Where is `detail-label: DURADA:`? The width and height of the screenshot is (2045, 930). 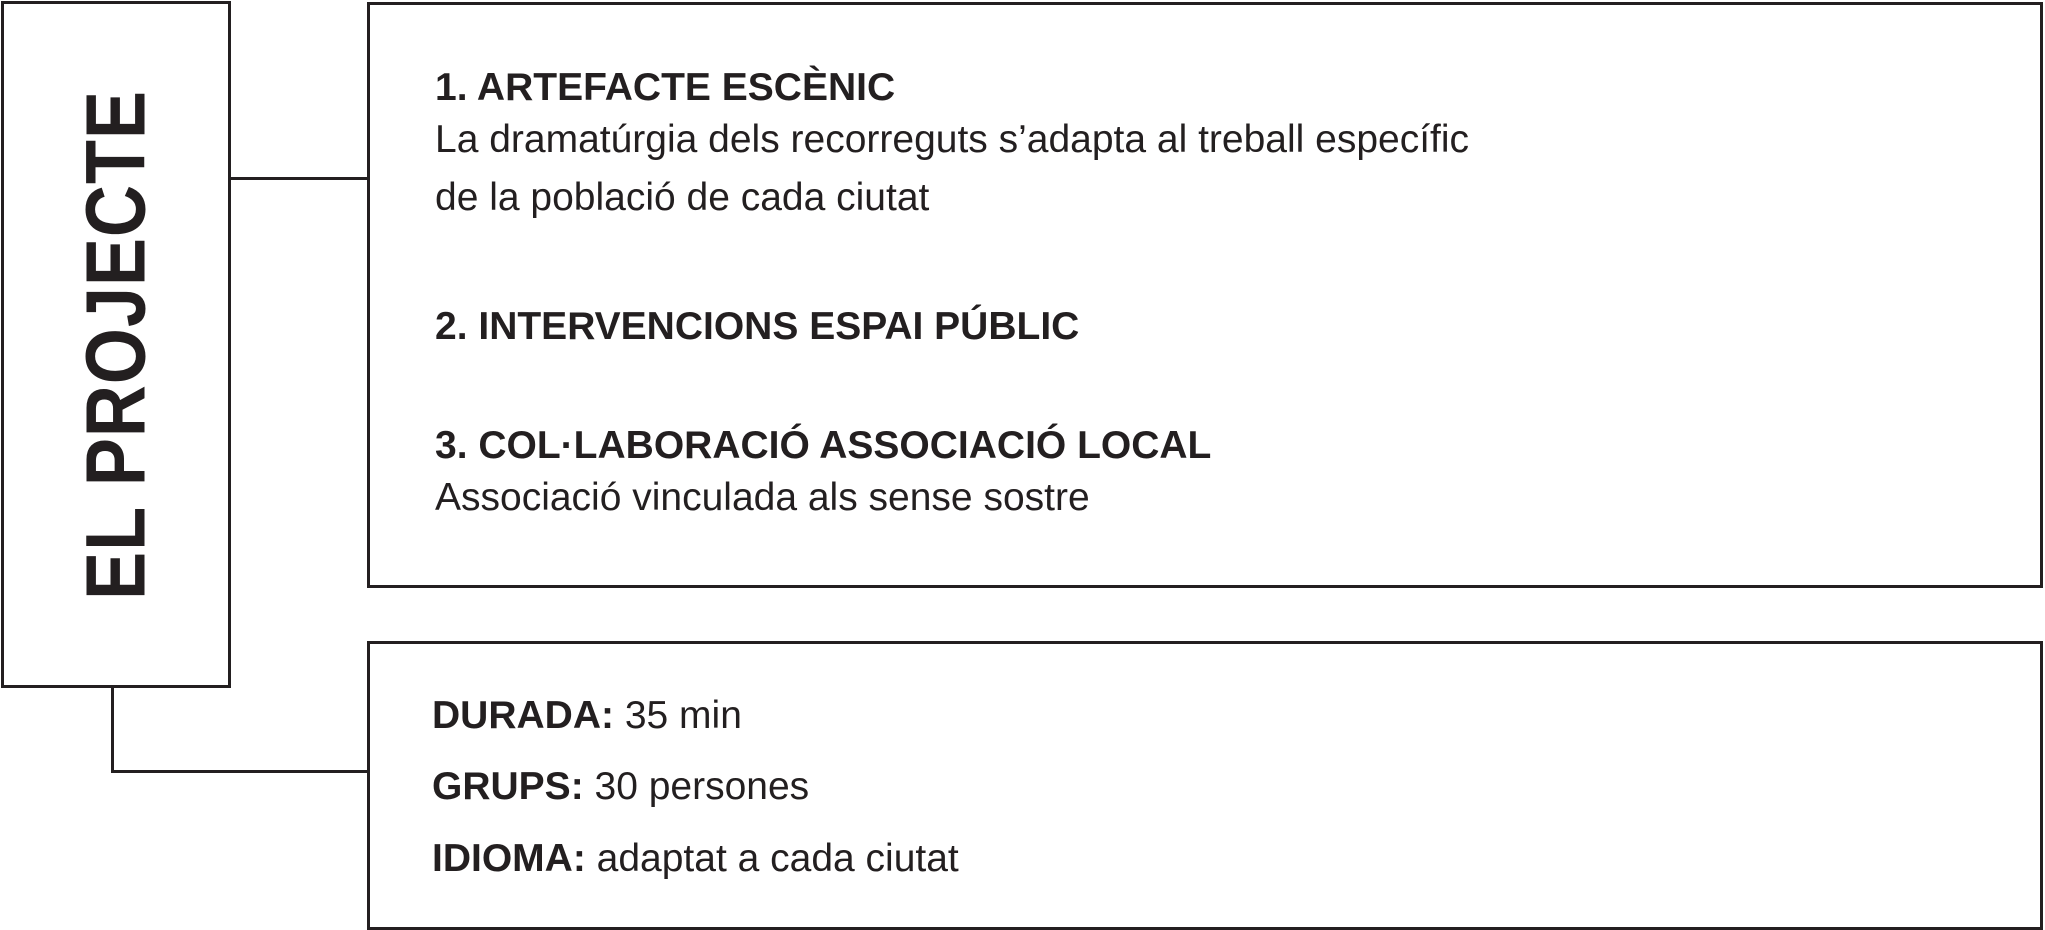 detail-label: DURADA: is located at coordinates (523, 715).